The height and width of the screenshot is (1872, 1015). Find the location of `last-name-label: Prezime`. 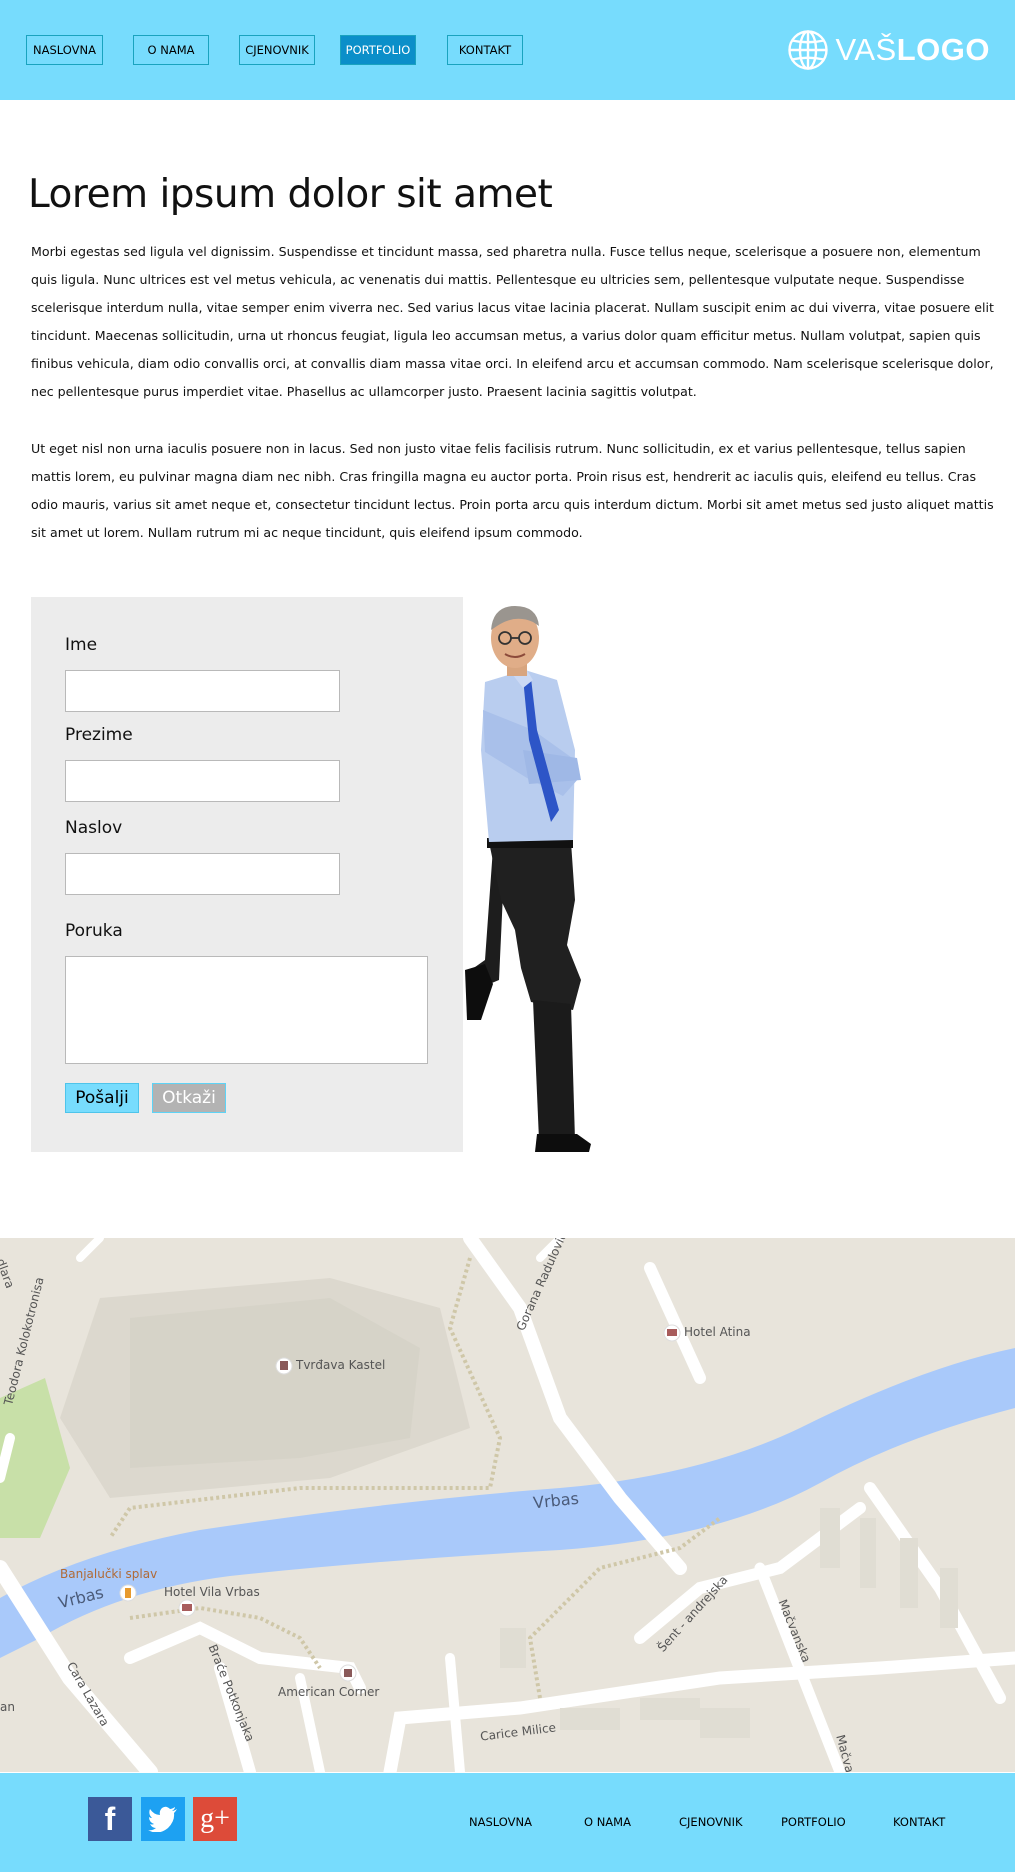

last-name-label: Prezime is located at coordinates (99, 735).